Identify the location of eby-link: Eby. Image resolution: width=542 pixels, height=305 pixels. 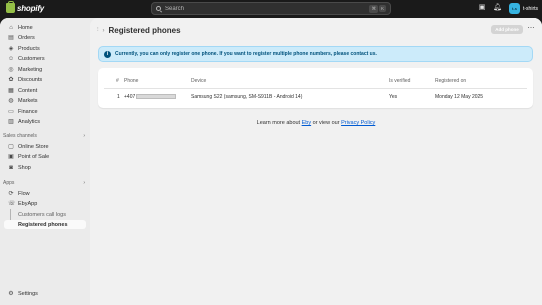
(306, 123).